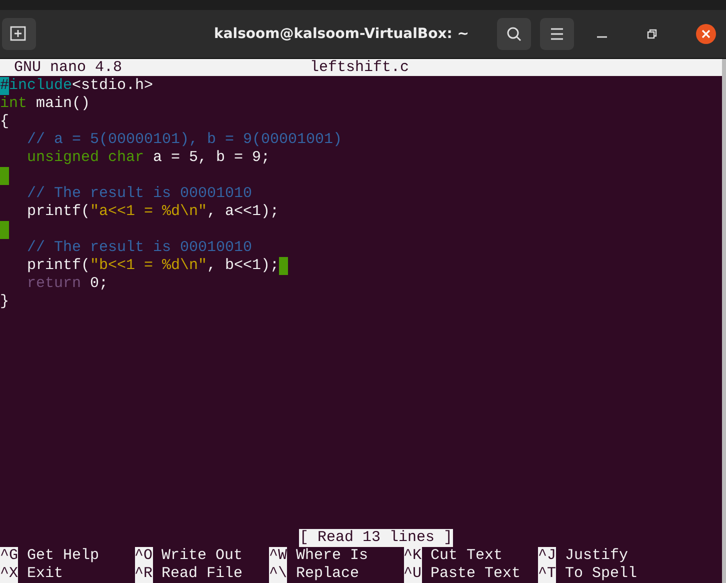 The width and height of the screenshot is (726, 583). I want to click on code-text: unsigned char, so click(85, 158).